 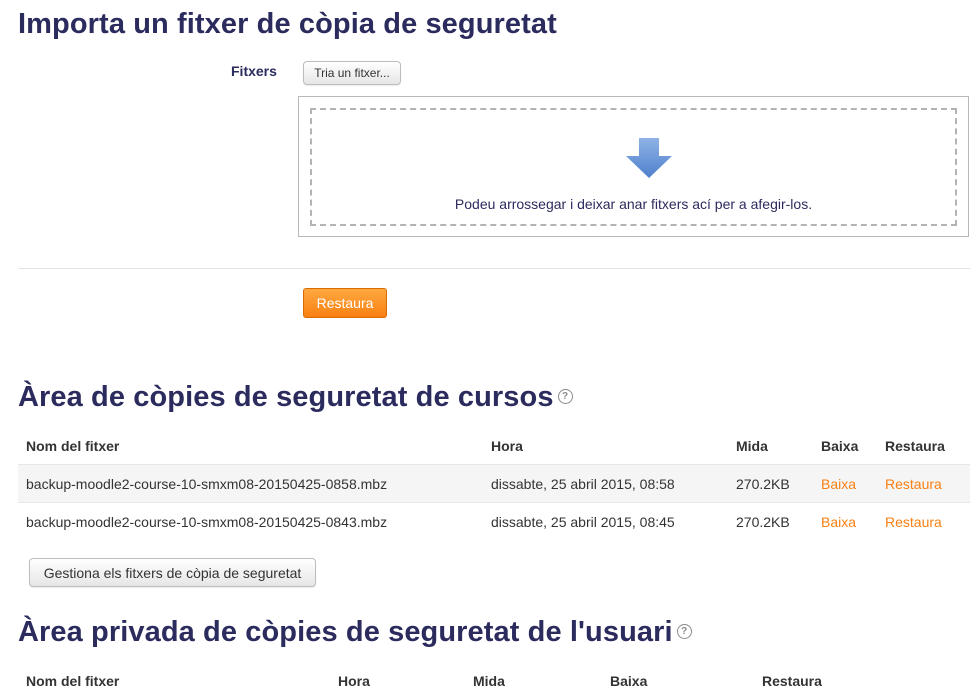 What do you see at coordinates (345, 303) in the screenshot?
I see `restore-button: Restaura` at bounding box center [345, 303].